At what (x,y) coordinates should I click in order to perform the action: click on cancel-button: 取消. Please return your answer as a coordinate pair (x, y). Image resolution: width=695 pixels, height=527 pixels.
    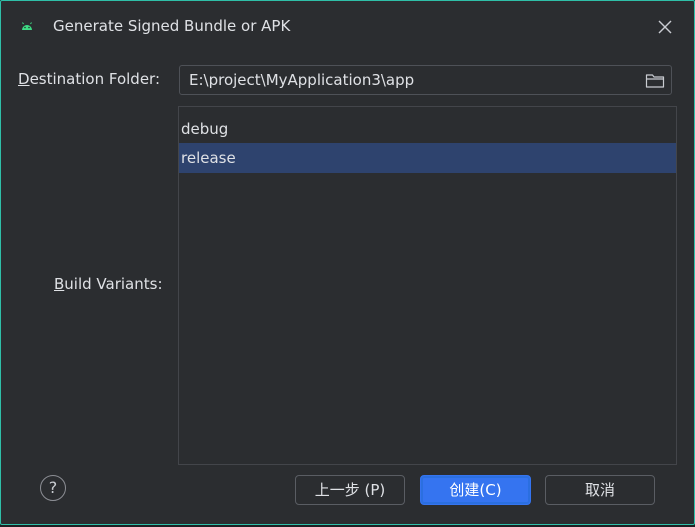
    Looking at the image, I should click on (600, 490).